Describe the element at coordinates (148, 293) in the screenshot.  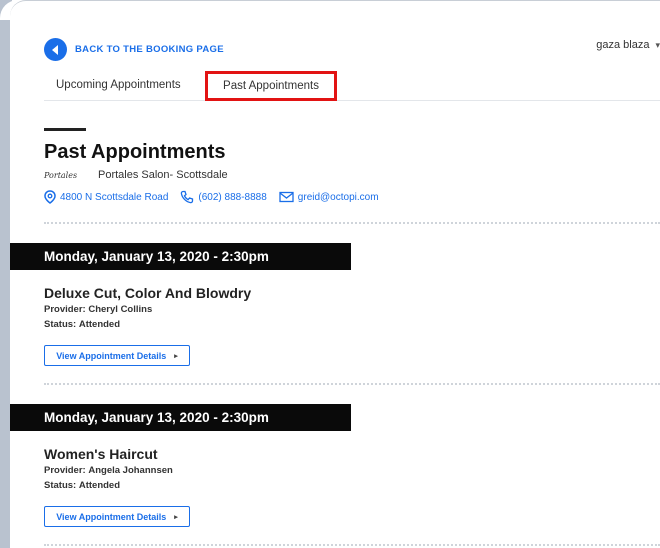
I see `appointment-service: Deluxe Cut, Color And Blowdry` at that location.